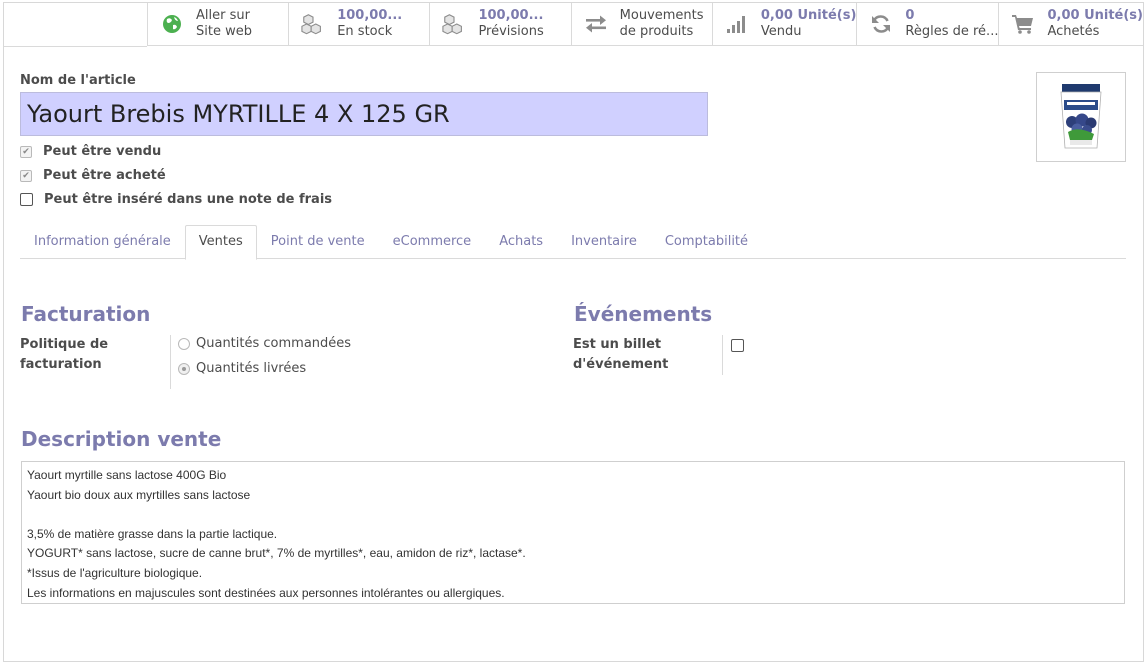  Describe the element at coordinates (737, 24) in the screenshot. I see `signal-icon` at that location.